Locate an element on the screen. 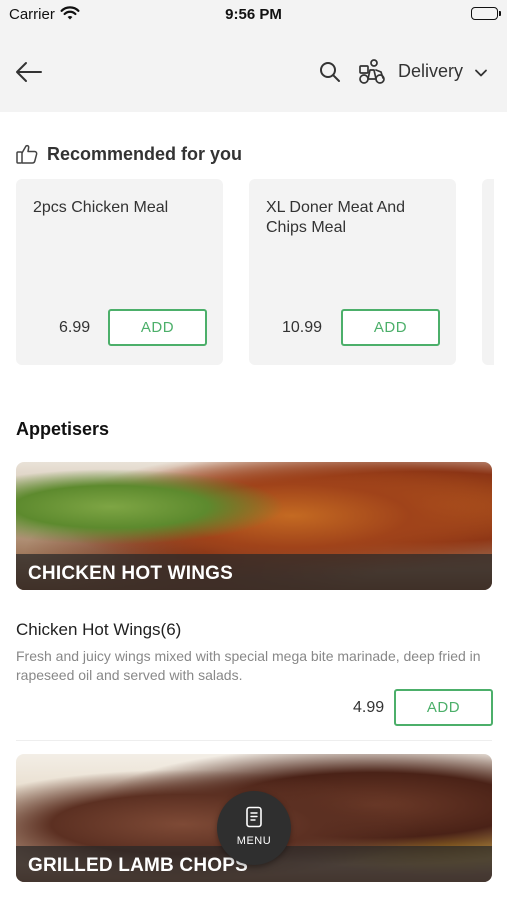 The image size is (507, 900). thumbs-up-icon is located at coordinates (27, 154).